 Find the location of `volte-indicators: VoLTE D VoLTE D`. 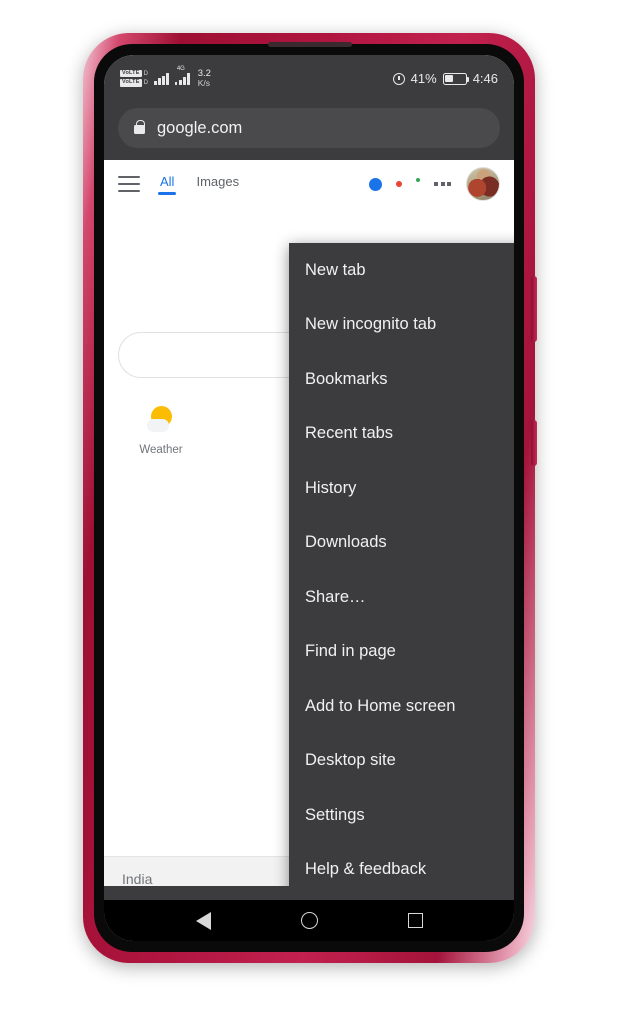

volte-indicators: VoLTE D VoLTE D is located at coordinates (134, 78).